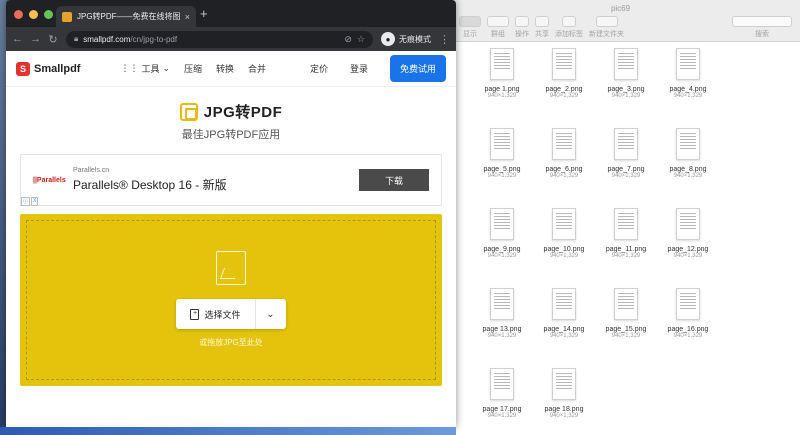  Describe the element at coordinates (67, 16) in the screenshot. I see `favicon-icon` at that location.